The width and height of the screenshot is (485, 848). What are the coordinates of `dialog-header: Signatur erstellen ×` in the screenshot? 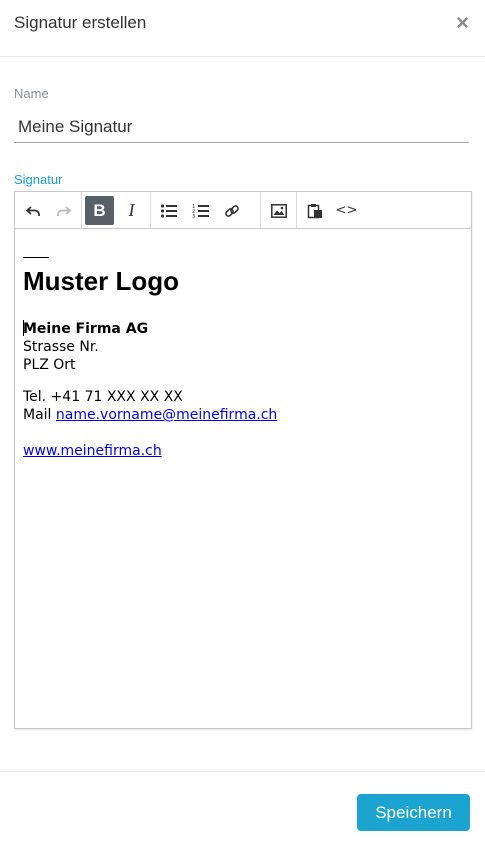 It's located at (242, 28).